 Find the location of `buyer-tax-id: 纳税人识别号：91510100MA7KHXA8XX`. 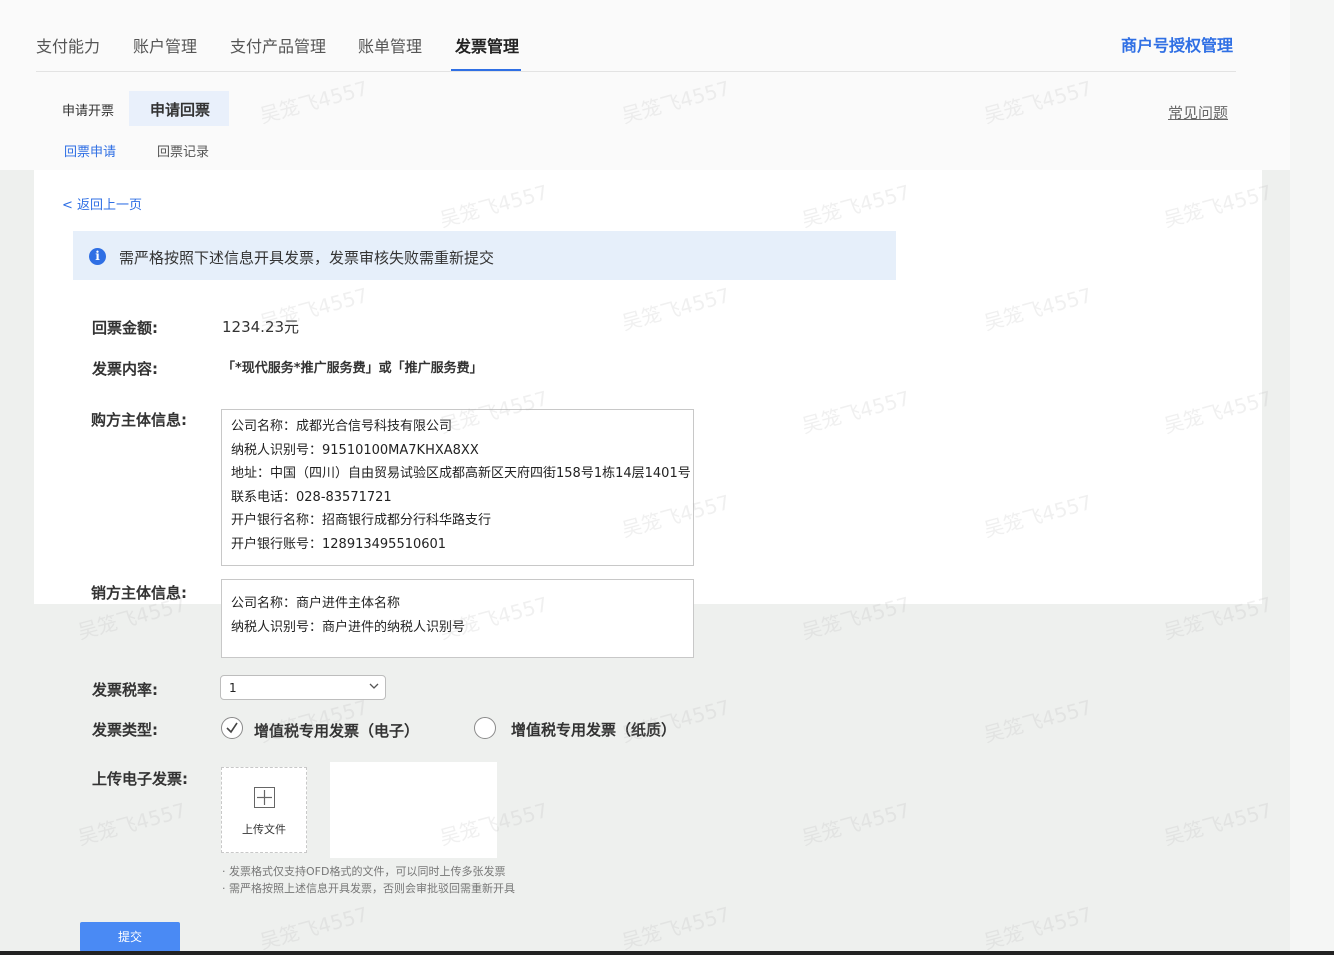

buyer-tax-id: 纳税人识别号：91510100MA7KHXA8XX is located at coordinates (355, 450).